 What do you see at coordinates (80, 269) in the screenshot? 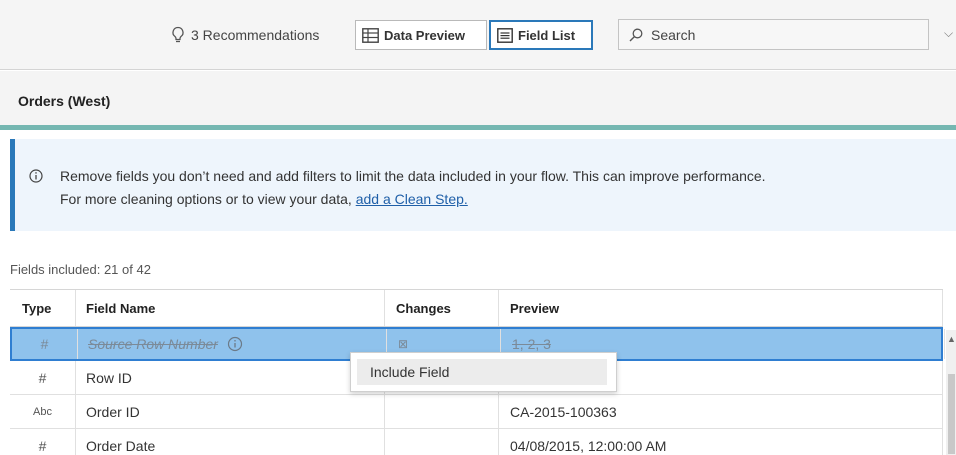
I see `fields-included-count: Fields included: 21 of 42` at bounding box center [80, 269].